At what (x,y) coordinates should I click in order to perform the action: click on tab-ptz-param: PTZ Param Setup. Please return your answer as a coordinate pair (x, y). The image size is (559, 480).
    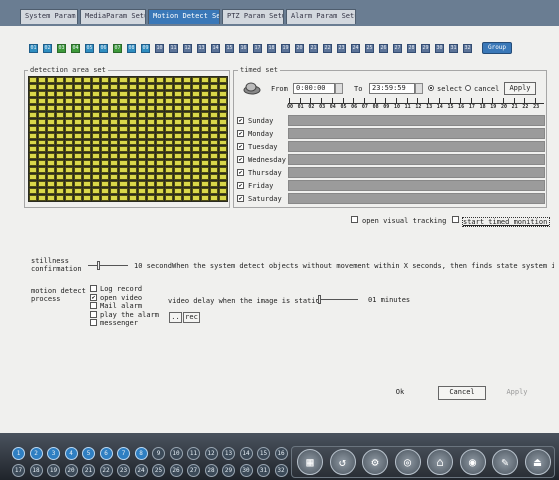
    Looking at the image, I should click on (253, 16).